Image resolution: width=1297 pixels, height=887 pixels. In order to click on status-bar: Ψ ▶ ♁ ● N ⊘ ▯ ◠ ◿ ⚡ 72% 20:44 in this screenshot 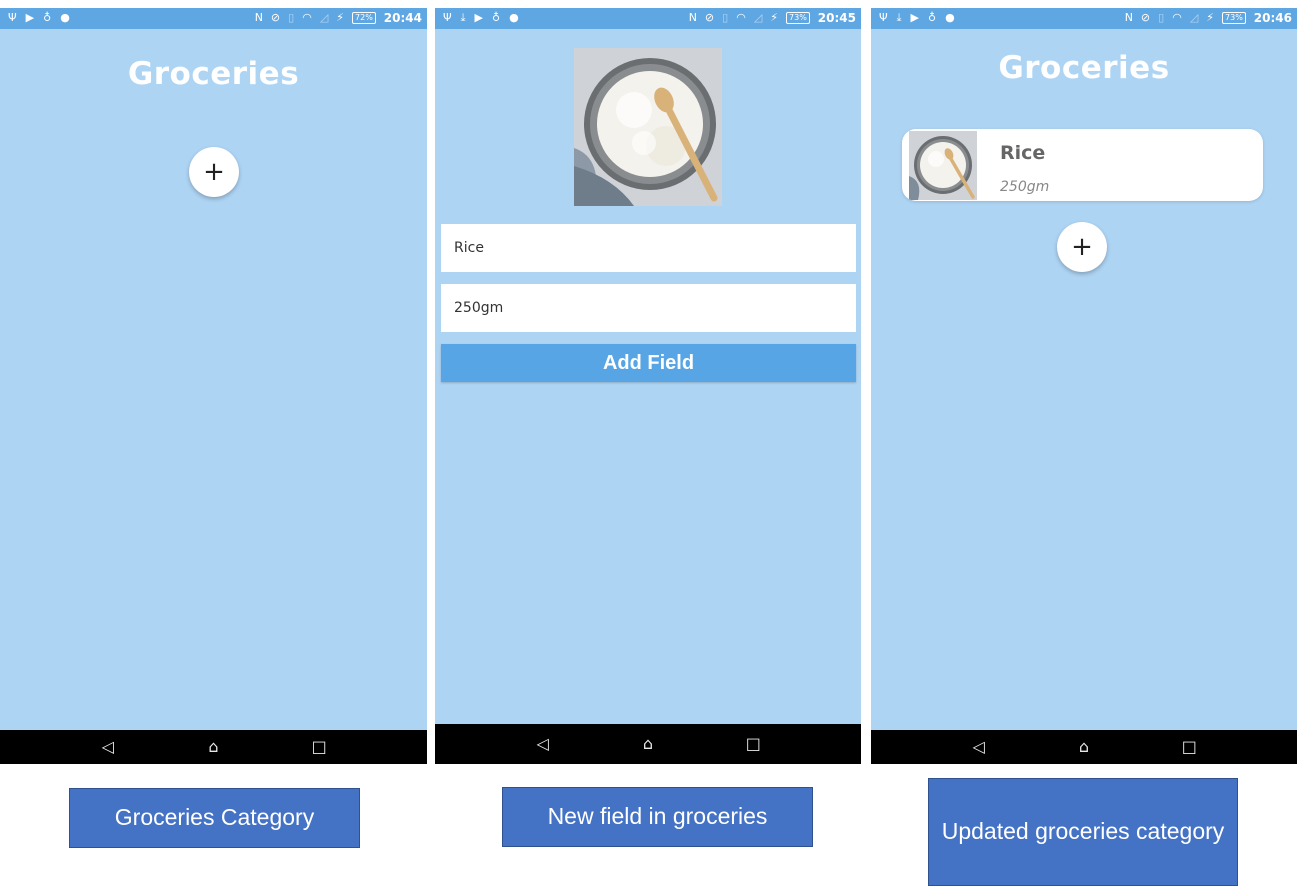, I will do `click(213, 18)`.